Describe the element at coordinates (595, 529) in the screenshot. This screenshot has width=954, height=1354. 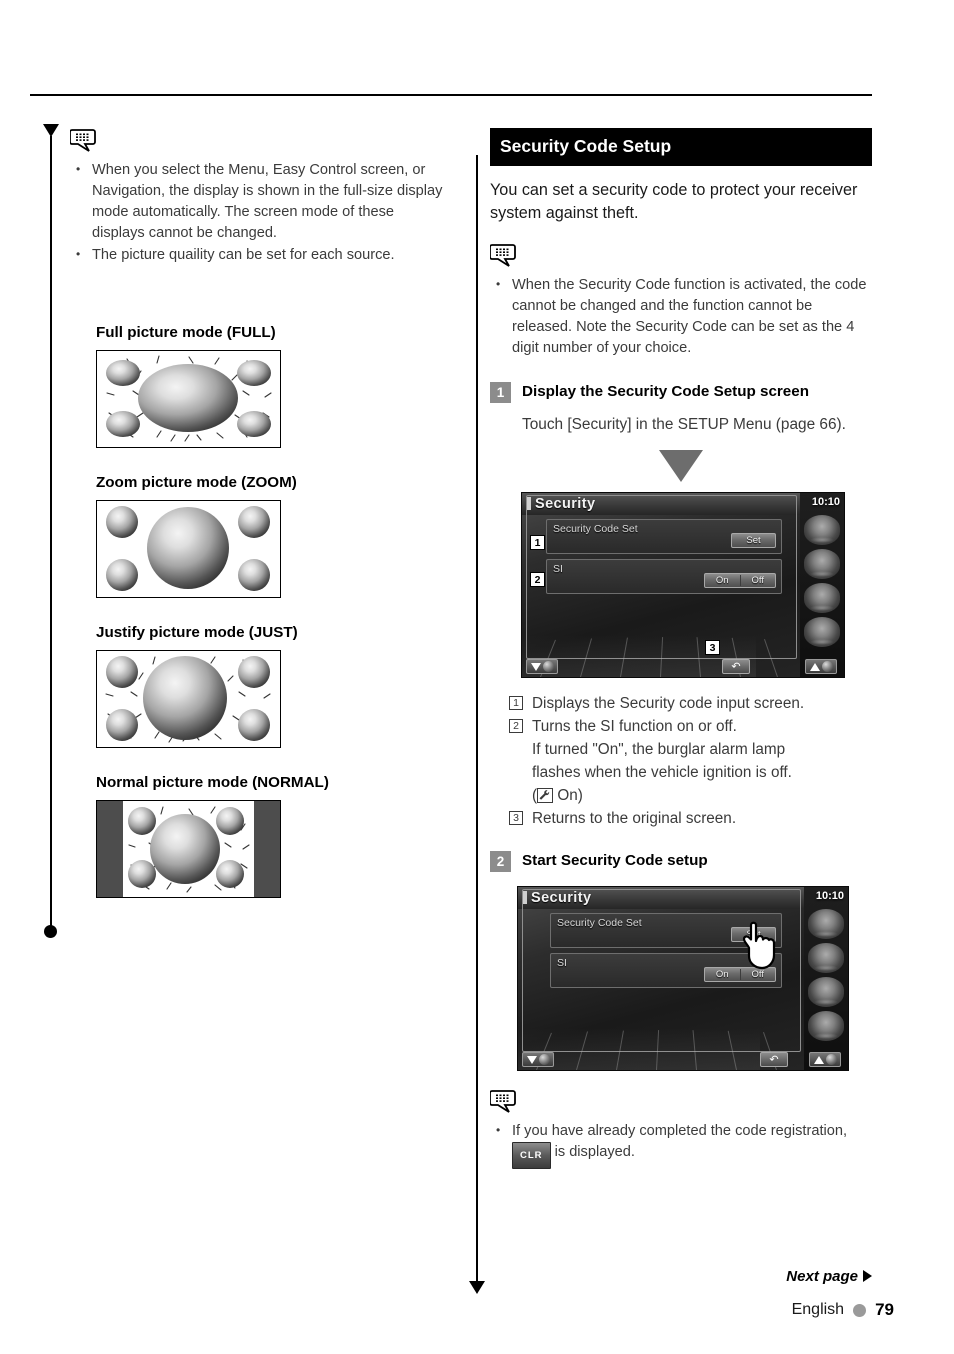
I see `device-label-security-code-set: Security Code Set` at that location.